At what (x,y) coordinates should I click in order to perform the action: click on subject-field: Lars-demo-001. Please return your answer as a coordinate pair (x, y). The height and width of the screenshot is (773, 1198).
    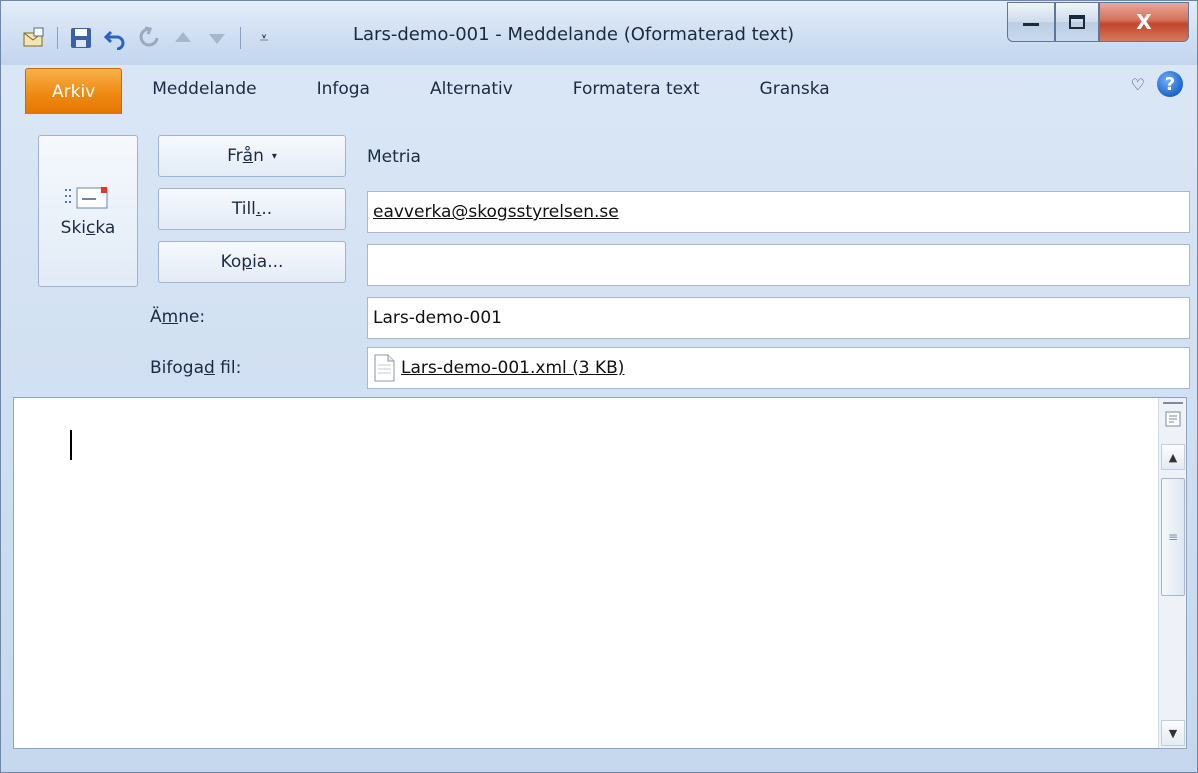
    Looking at the image, I should click on (778, 318).